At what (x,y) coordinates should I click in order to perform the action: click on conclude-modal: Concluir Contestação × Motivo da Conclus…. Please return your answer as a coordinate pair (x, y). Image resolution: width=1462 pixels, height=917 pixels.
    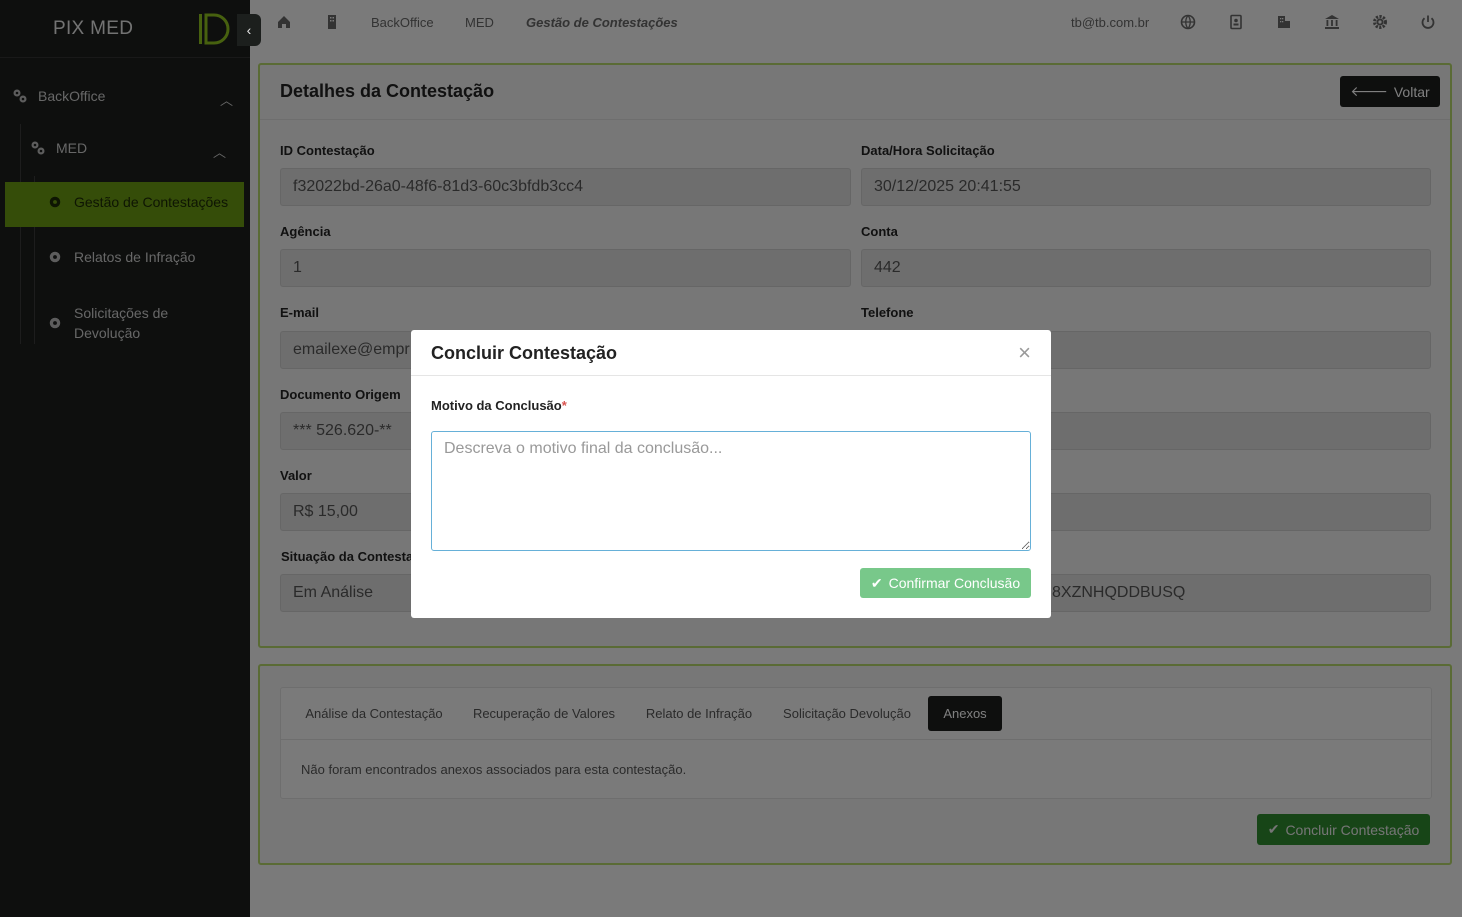
    Looking at the image, I should click on (731, 474).